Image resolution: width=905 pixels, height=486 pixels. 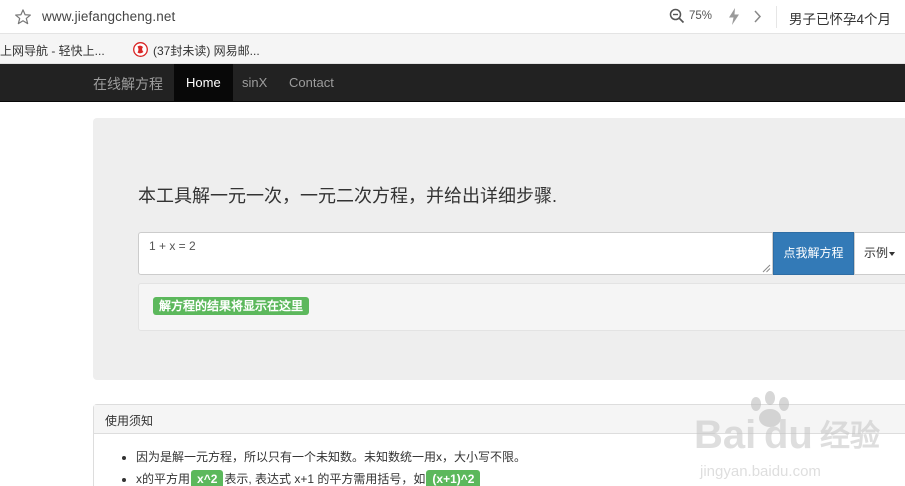 I want to click on svg-text: jingyan.baidu.com, so click(x=760, y=471).